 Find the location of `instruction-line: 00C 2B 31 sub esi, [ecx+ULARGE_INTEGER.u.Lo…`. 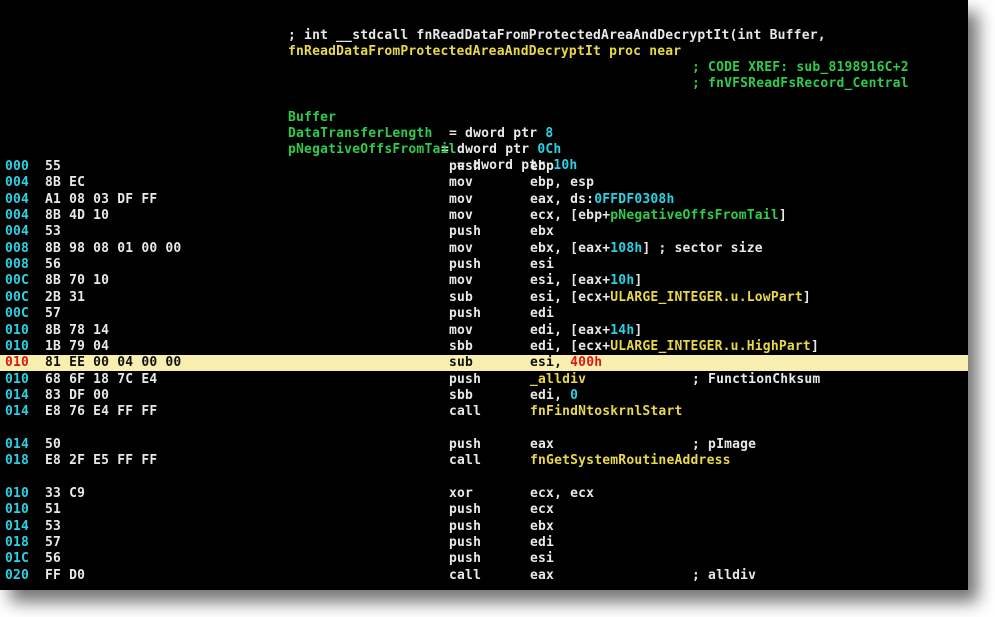

instruction-line: 00C 2B 31 sub esi, [ecx+ULARGE_INTEGER.u.Lo… is located at coordinates (484, 298).